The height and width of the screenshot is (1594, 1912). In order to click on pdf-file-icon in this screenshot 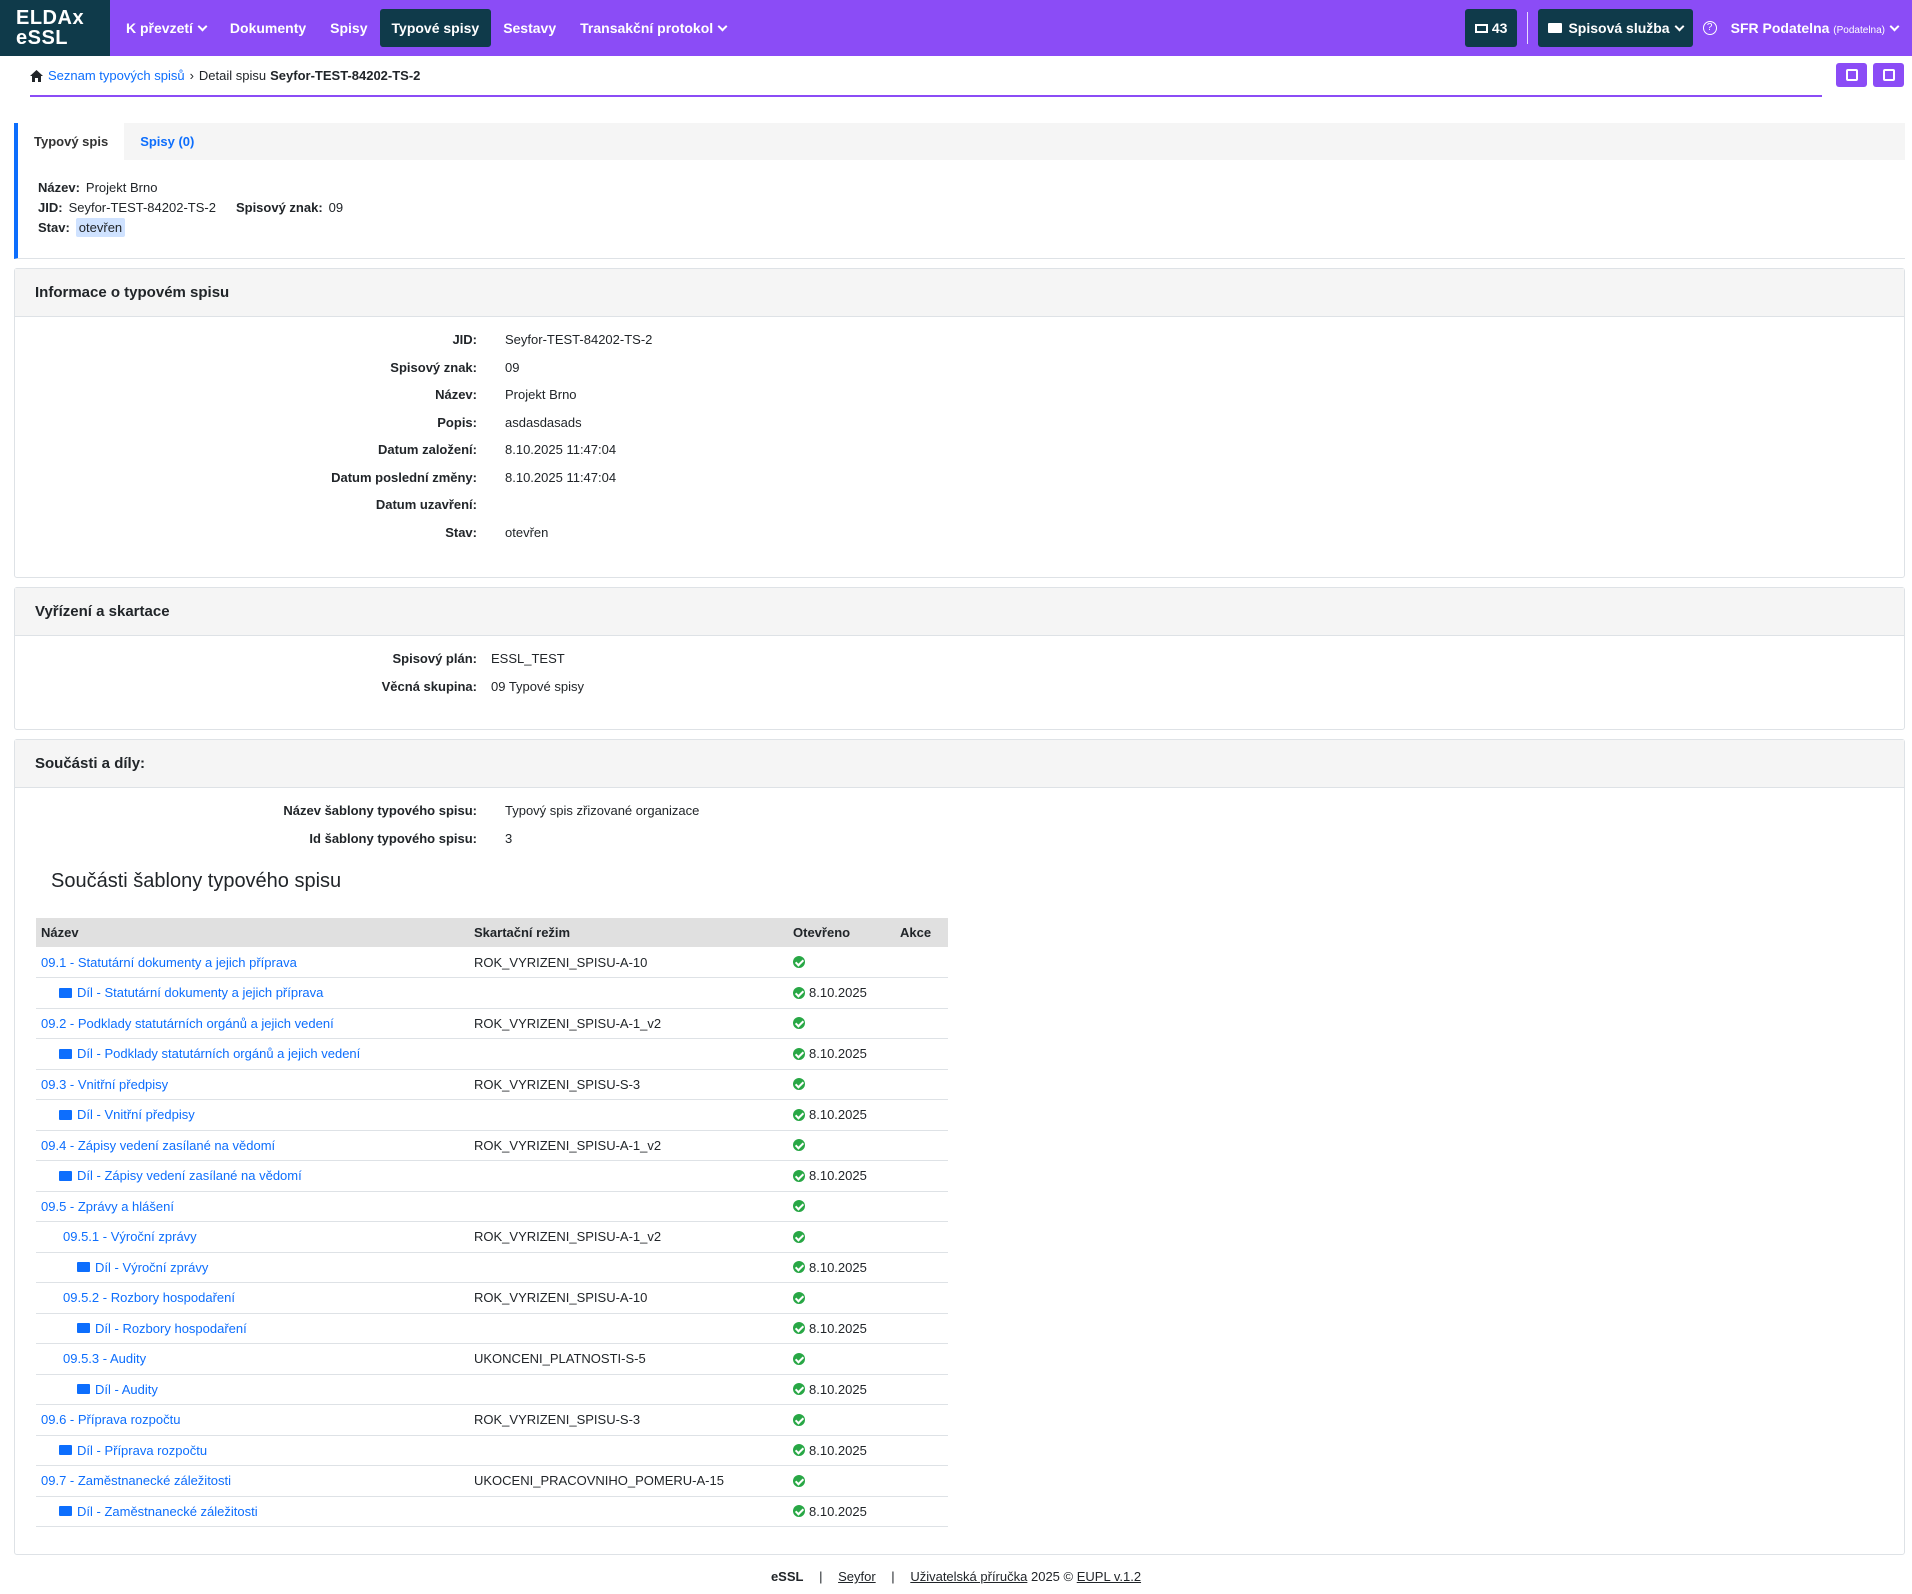, I will do `click(1889, 75)`.